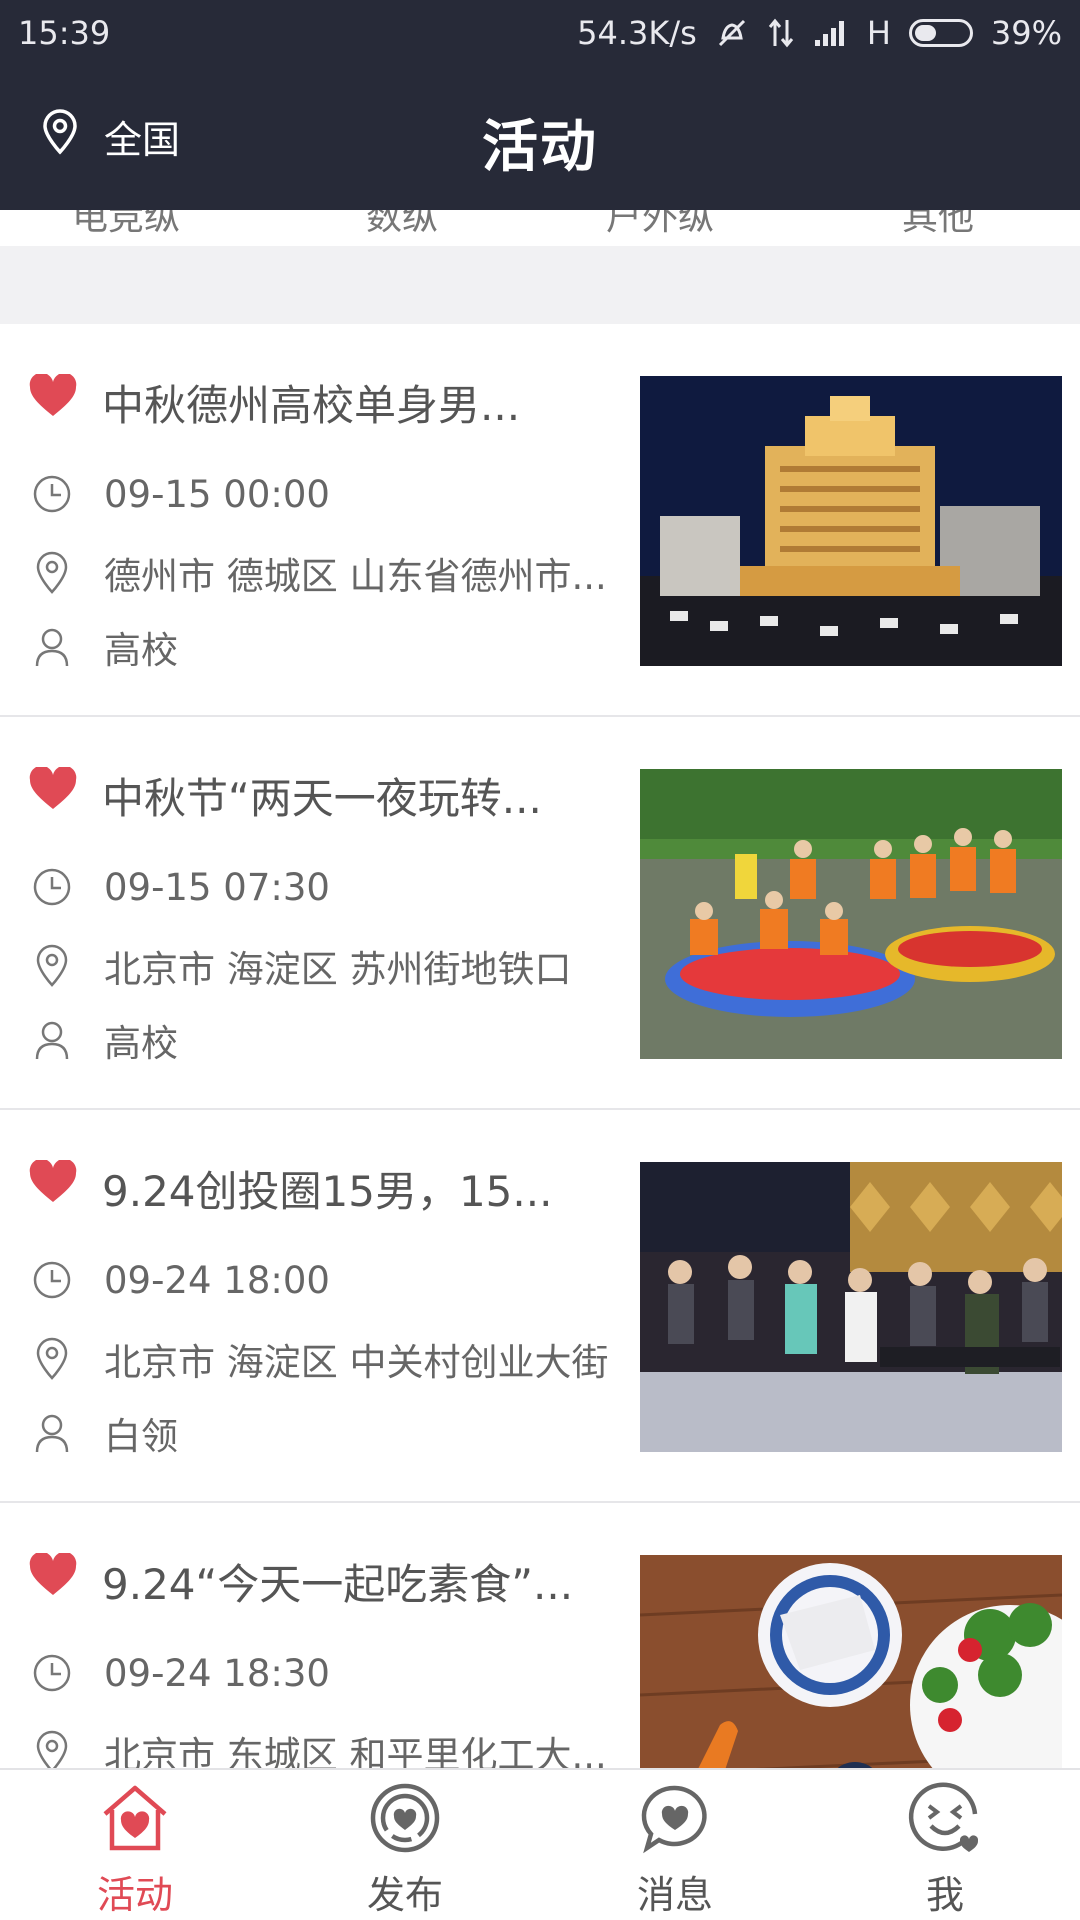 The image size is (1080, 1920). Describe the element at coordinates (660, 225) in the screenshot. I see `category-tab: 户外纵` at that location.